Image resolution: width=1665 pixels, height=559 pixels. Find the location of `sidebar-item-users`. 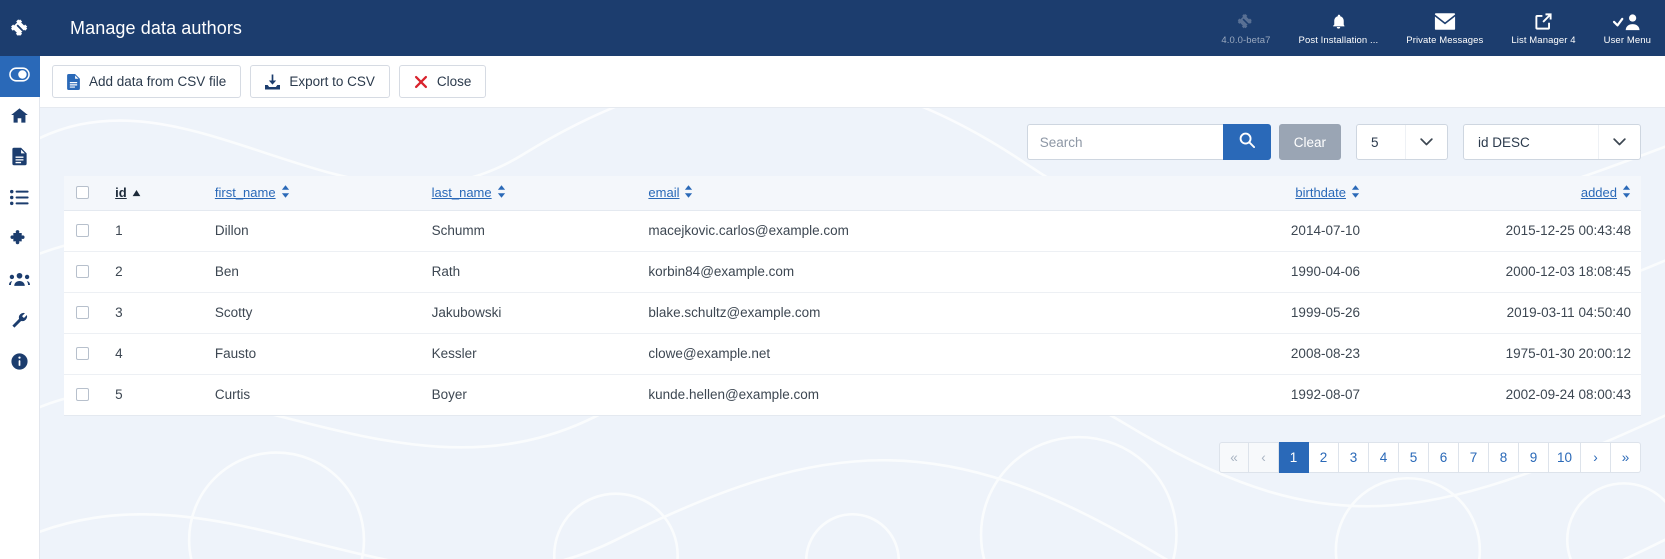

sidebar-item-users is located at coordinates (20, 281).